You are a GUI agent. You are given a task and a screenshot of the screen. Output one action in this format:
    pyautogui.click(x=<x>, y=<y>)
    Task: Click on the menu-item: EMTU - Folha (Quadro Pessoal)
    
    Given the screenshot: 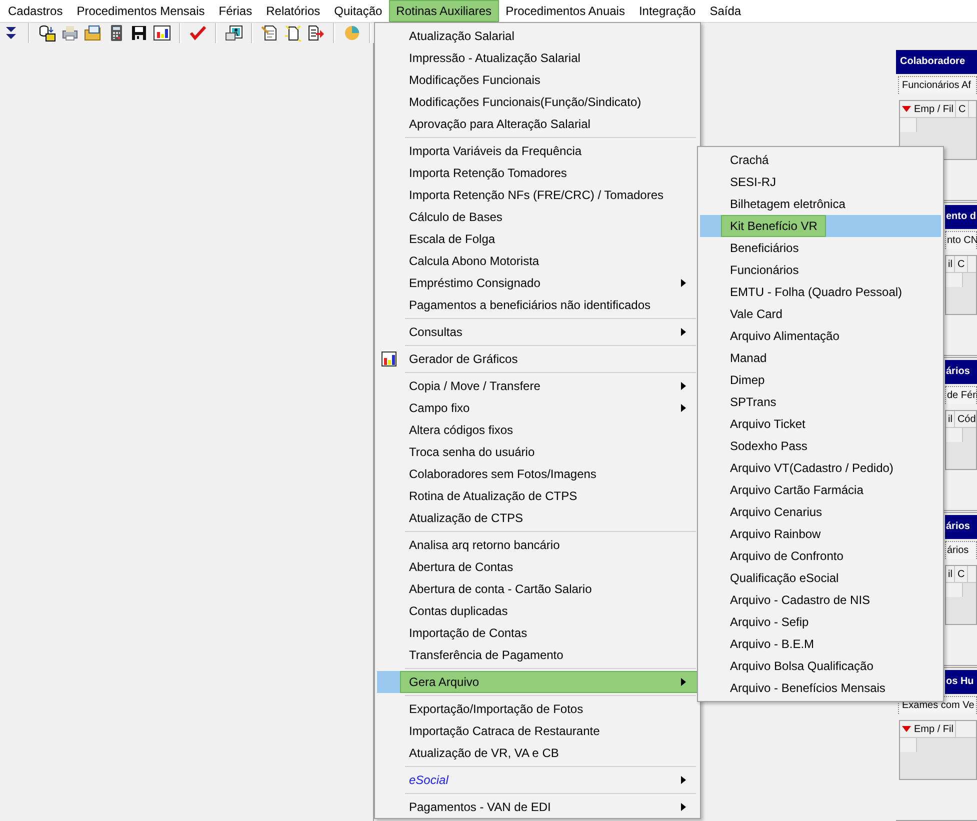 What is the action you would take?
    pyautogui.click(x=820, y=292)
    